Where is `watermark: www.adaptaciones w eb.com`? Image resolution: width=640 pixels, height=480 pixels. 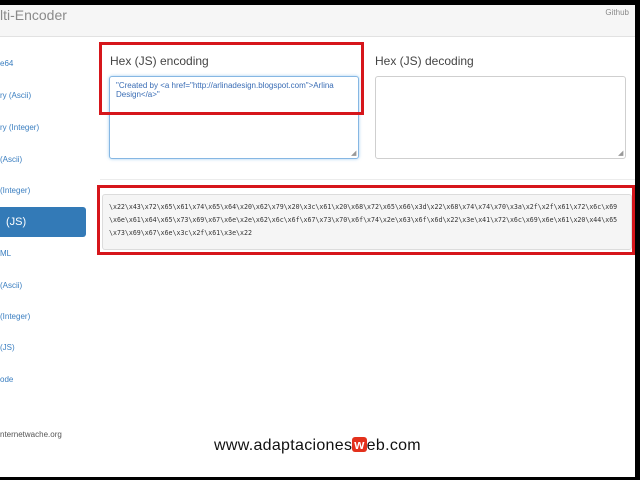
watermark: www.adaptaciones w eb.com is located at coordinates (317, 446).